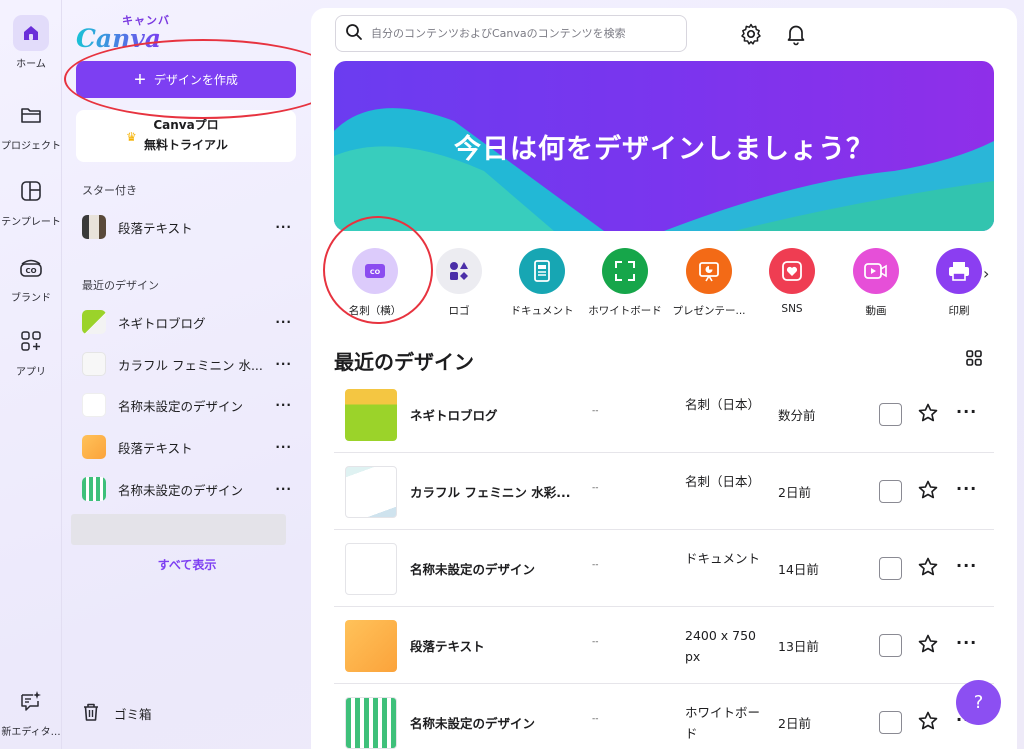  I want to click on settings-gear-icon, so click(751, 34).